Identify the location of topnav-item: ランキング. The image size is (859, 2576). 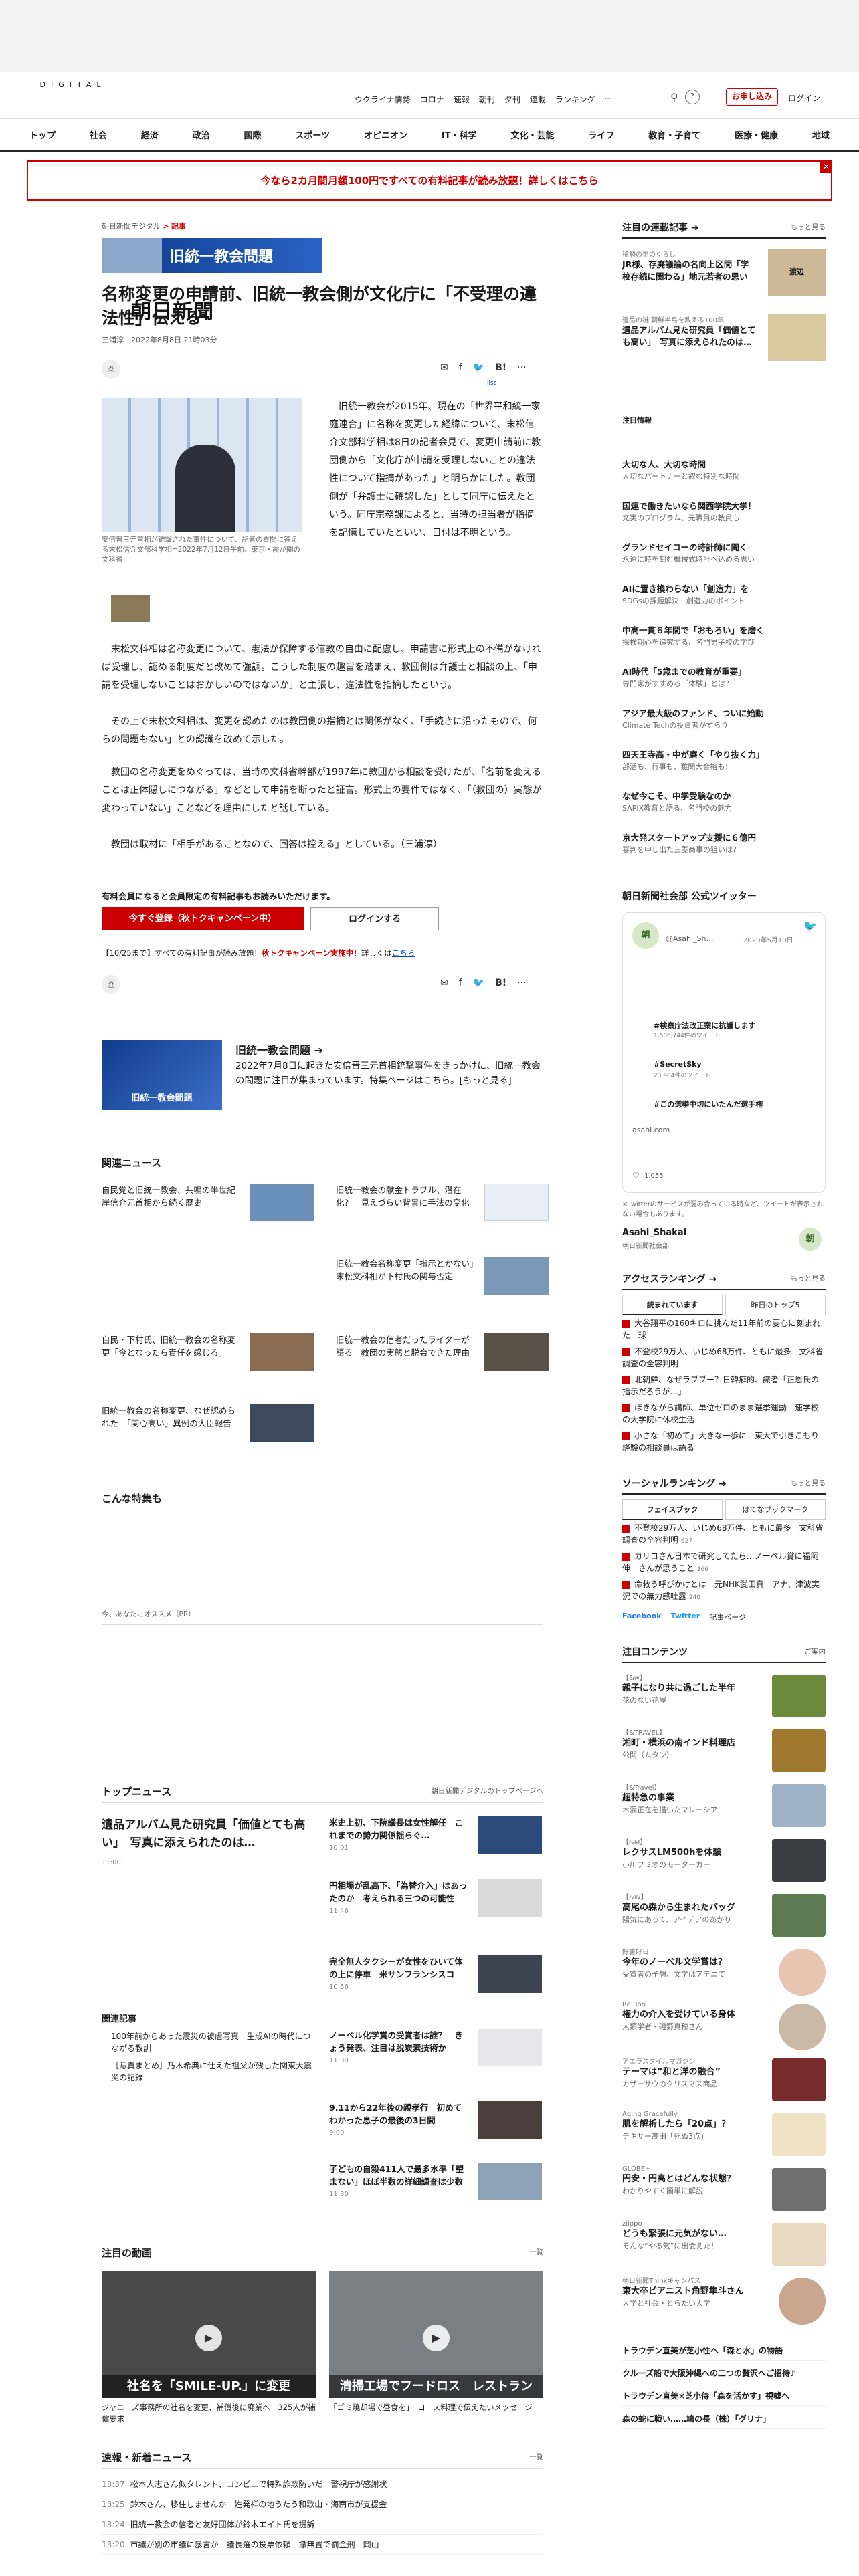
(575, 100).